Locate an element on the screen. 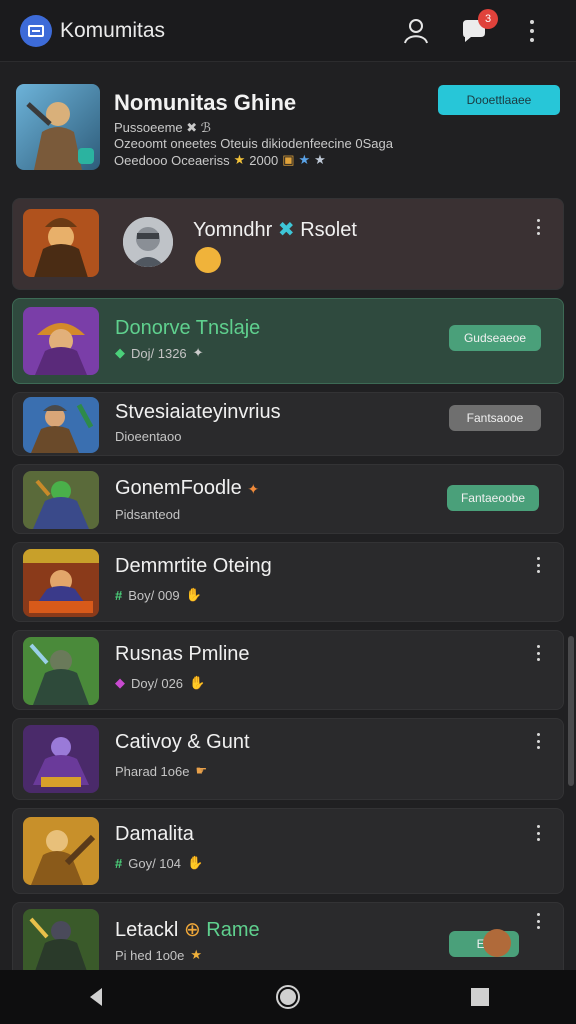 This screenshot has height=1024, width=576. trophy-icon: ▣ is located at coordinates (288, 159).